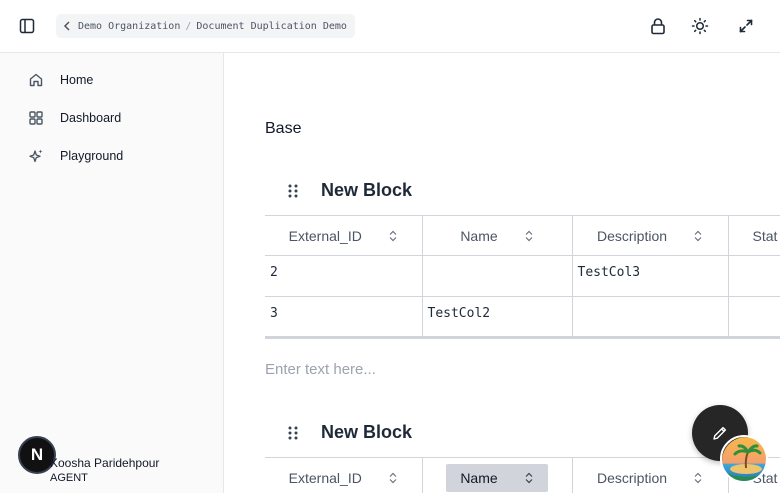 Image resolution: width=780 pixels, height=493 pixels. Describe the element at coordinates (744, 459) in the screenshot. I see `assistant-avatar-icon` at that location.